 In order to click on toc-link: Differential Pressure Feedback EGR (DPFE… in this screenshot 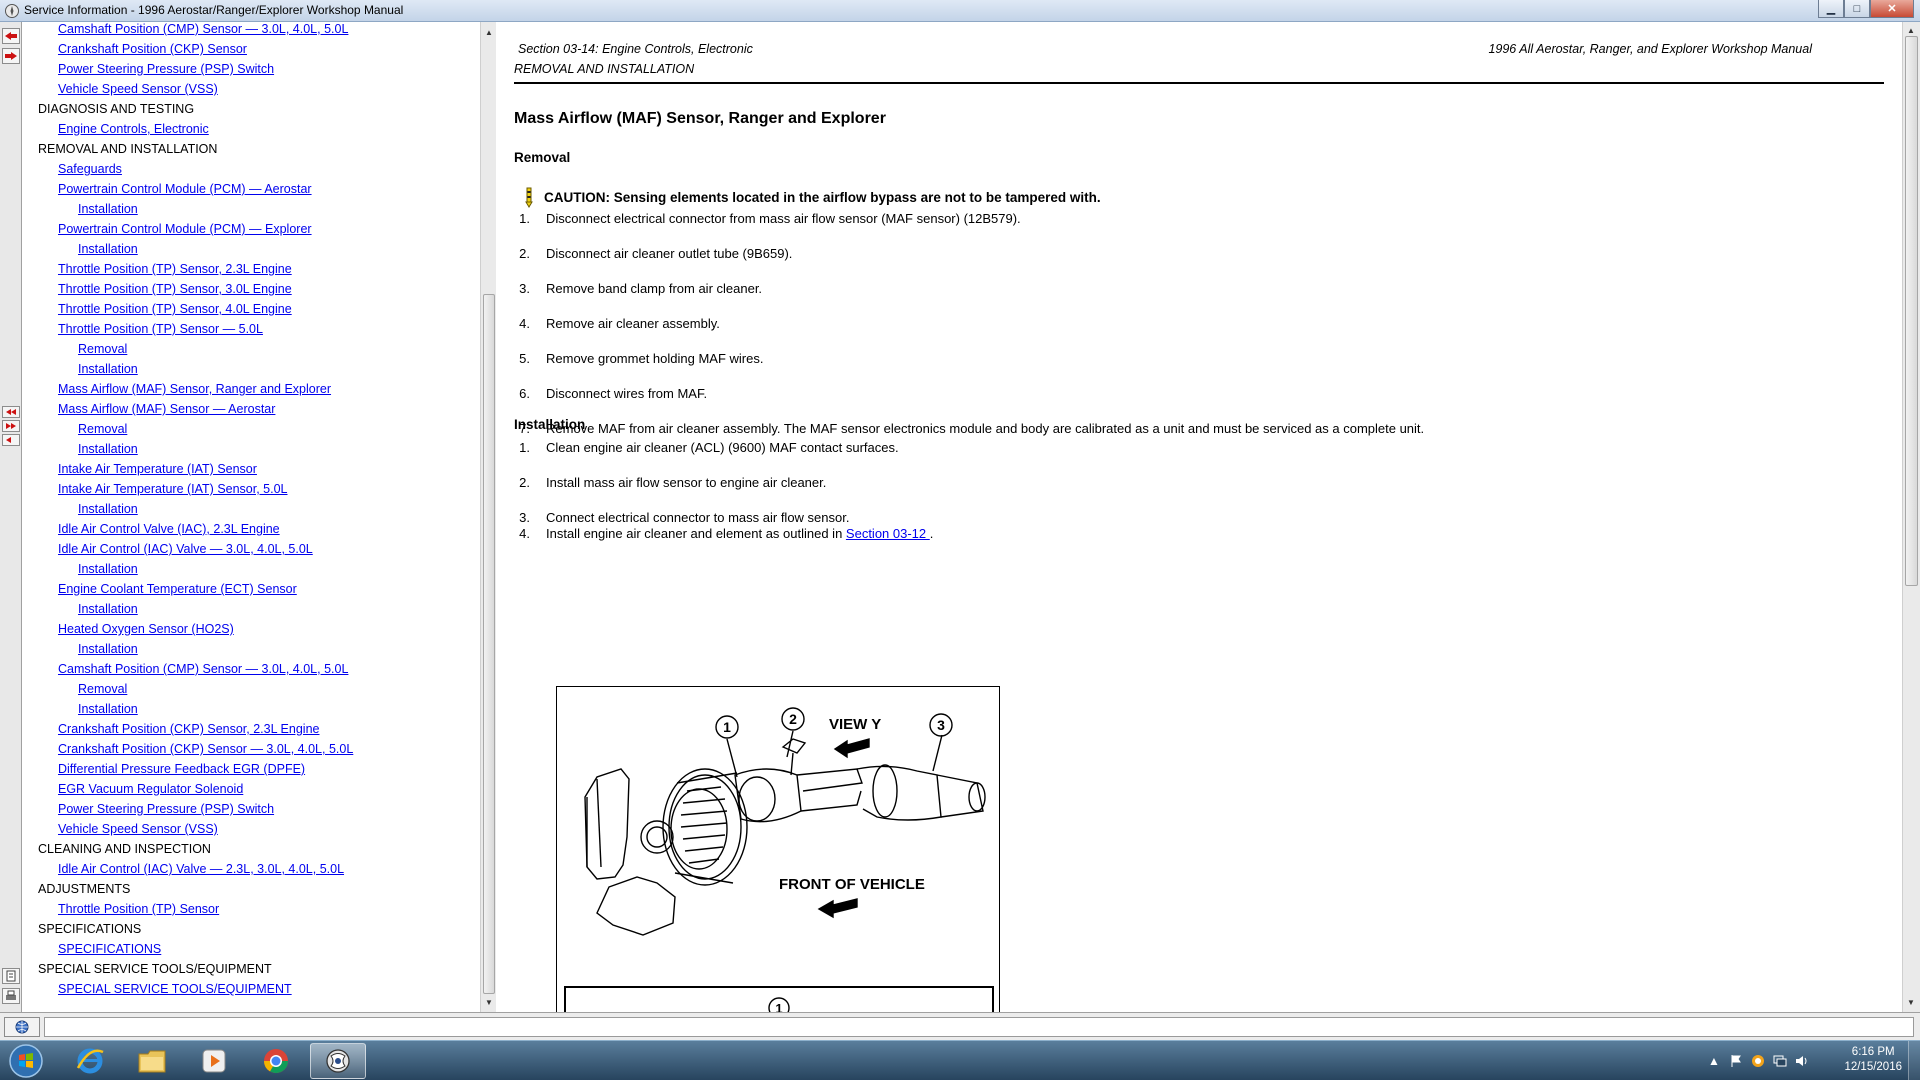, I will do `click(181, 769)`.